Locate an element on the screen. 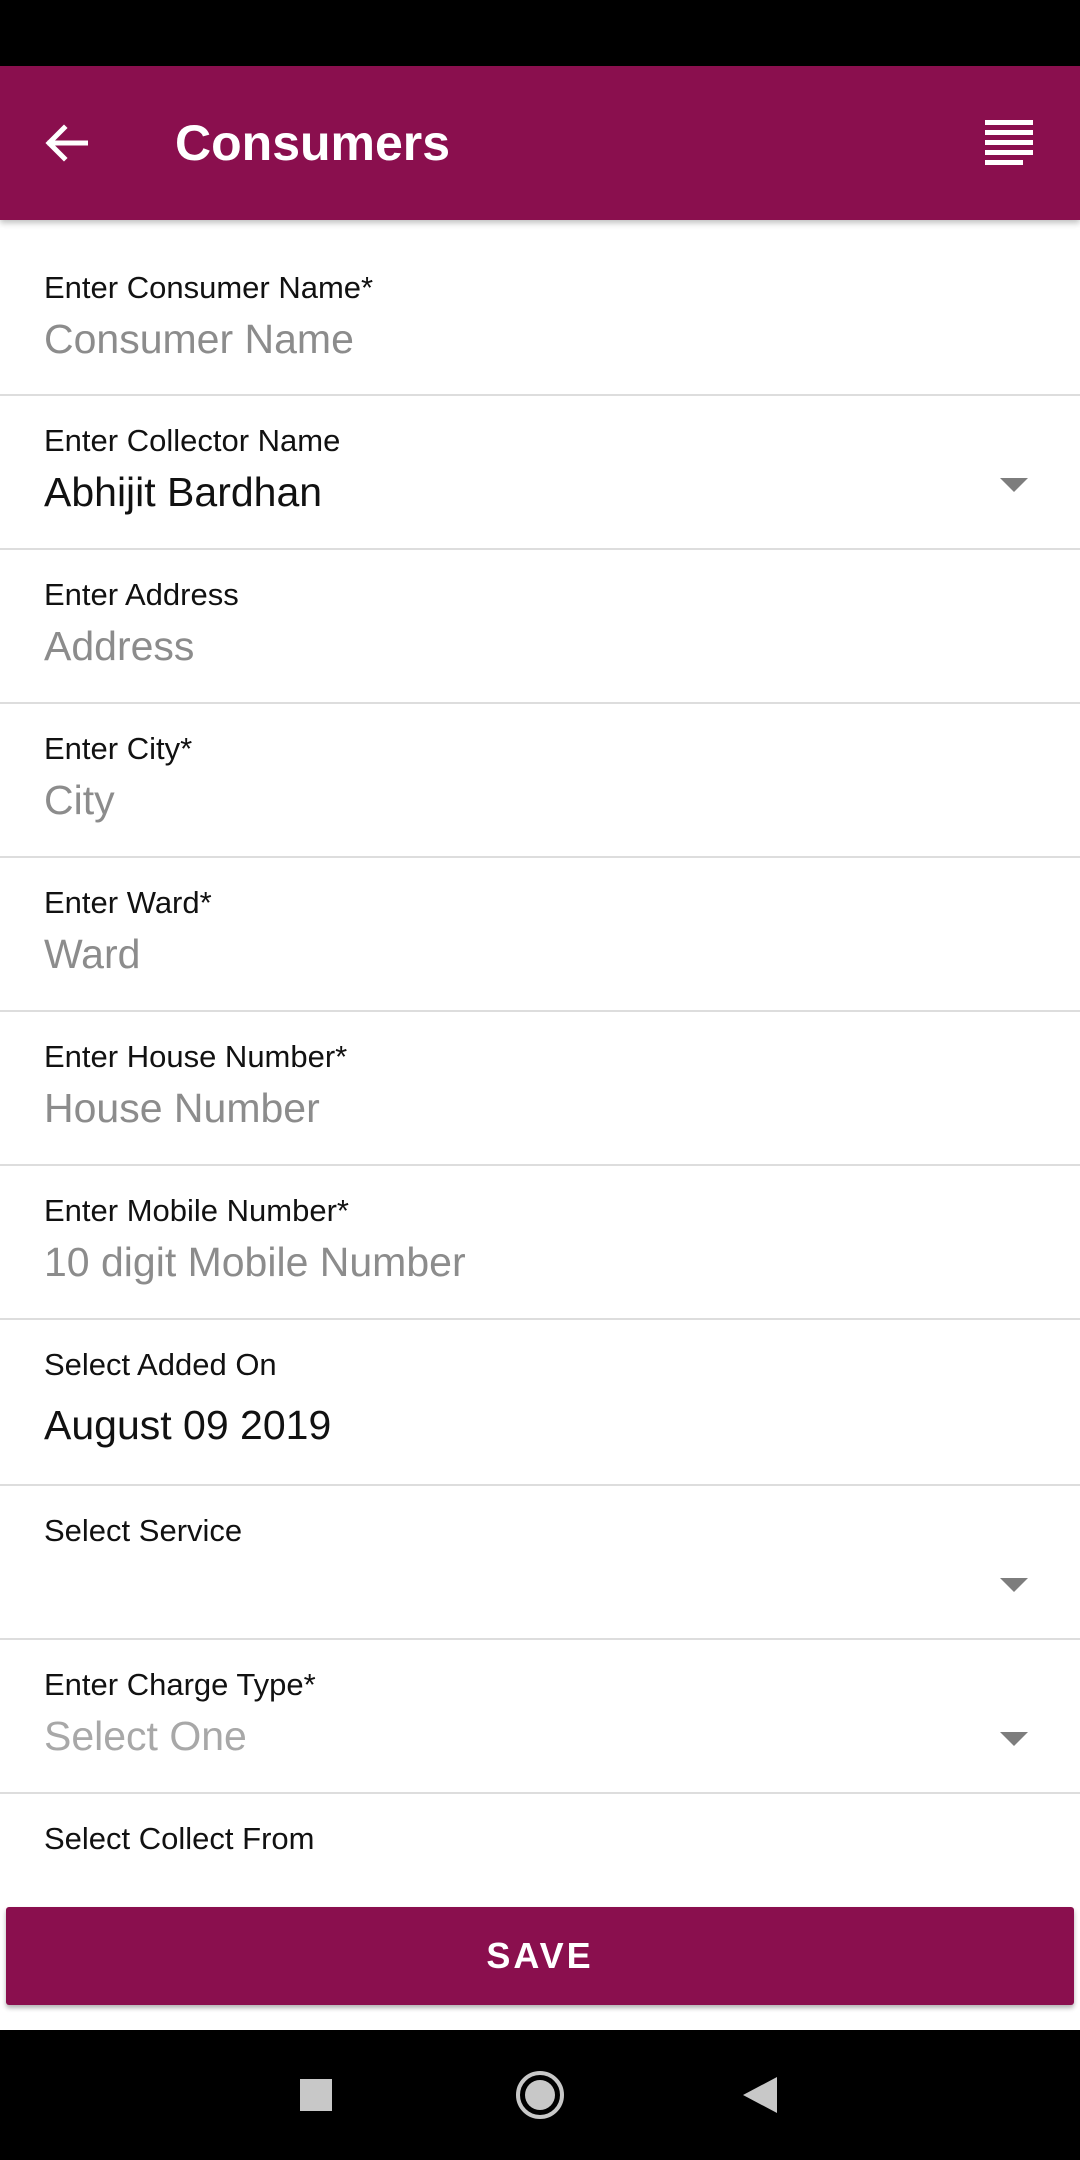  status-bar is located at coordinates (540, 33).